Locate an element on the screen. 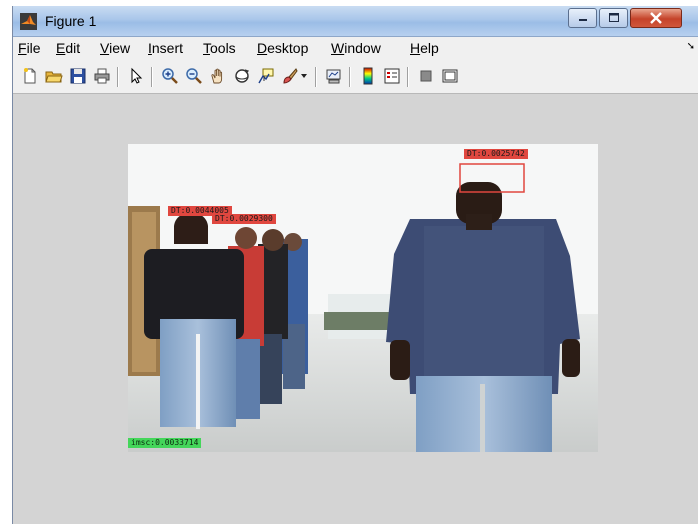  menu-tools: Tools is located at coordinates (219, 48).